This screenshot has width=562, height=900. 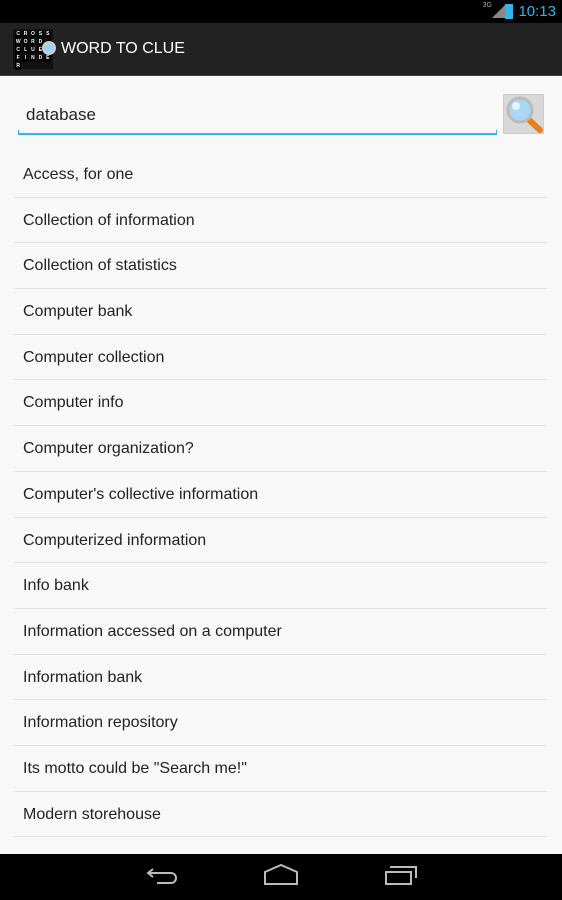 What do you see at coordinates (47, 58) in the screenshot?
I see `logo-cell: E` at bounding box center [47, 58].